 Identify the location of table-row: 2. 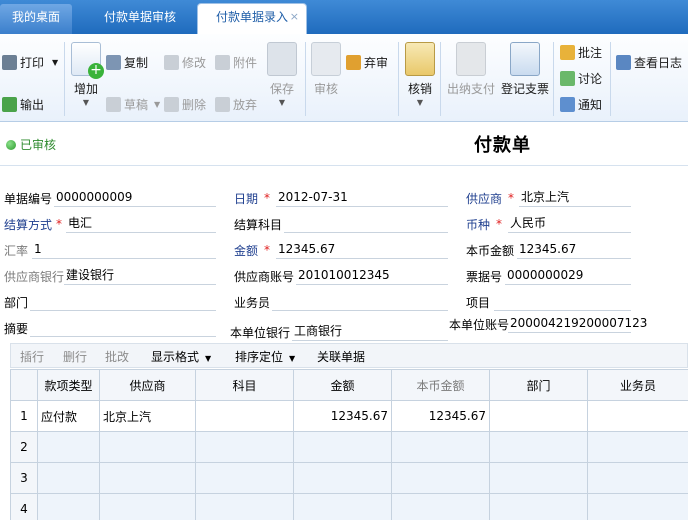
(349, 447).